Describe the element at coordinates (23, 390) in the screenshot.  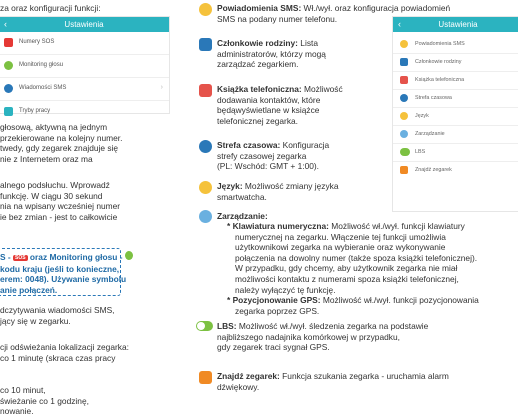
I see `text-line: co 10 minut,` at that location.